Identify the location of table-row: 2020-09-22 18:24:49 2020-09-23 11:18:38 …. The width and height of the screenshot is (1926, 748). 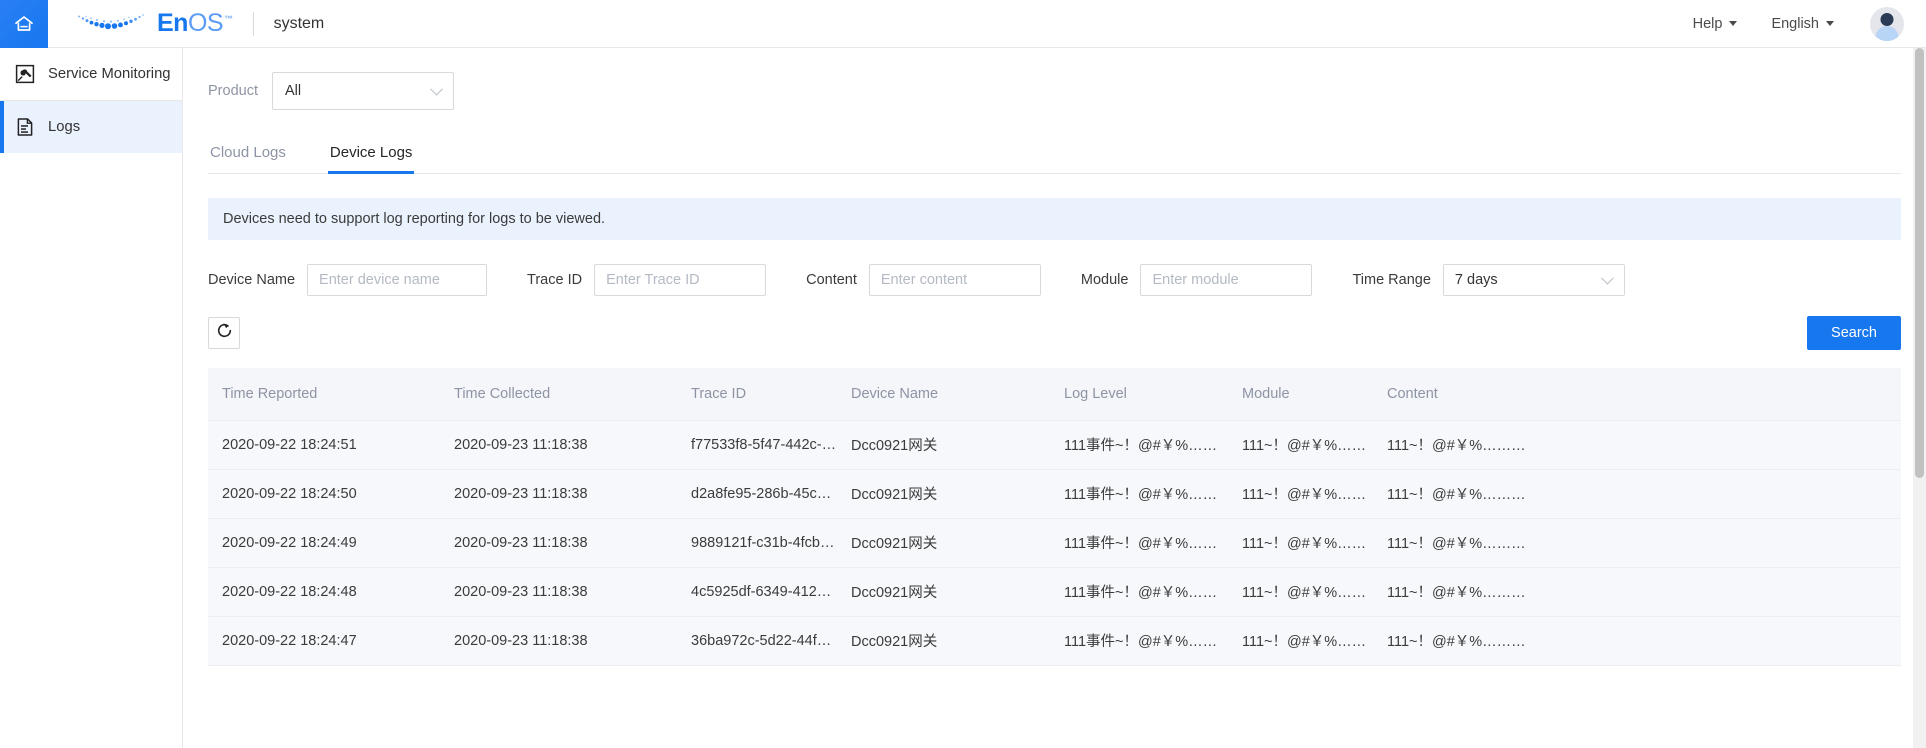
(1054, 543).